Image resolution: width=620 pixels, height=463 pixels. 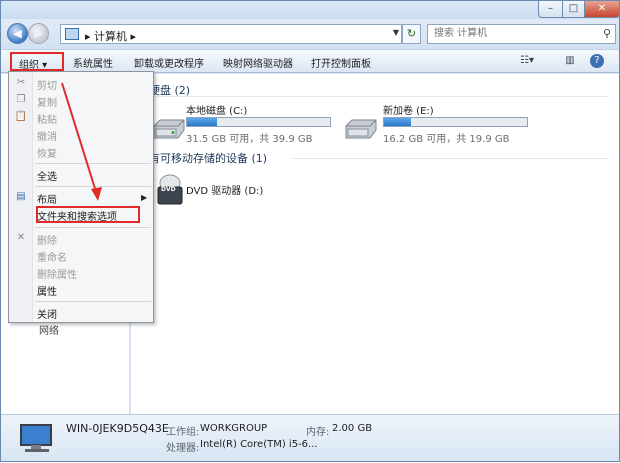 I want to click on annotation-arrow, so click(x=81, y=141).